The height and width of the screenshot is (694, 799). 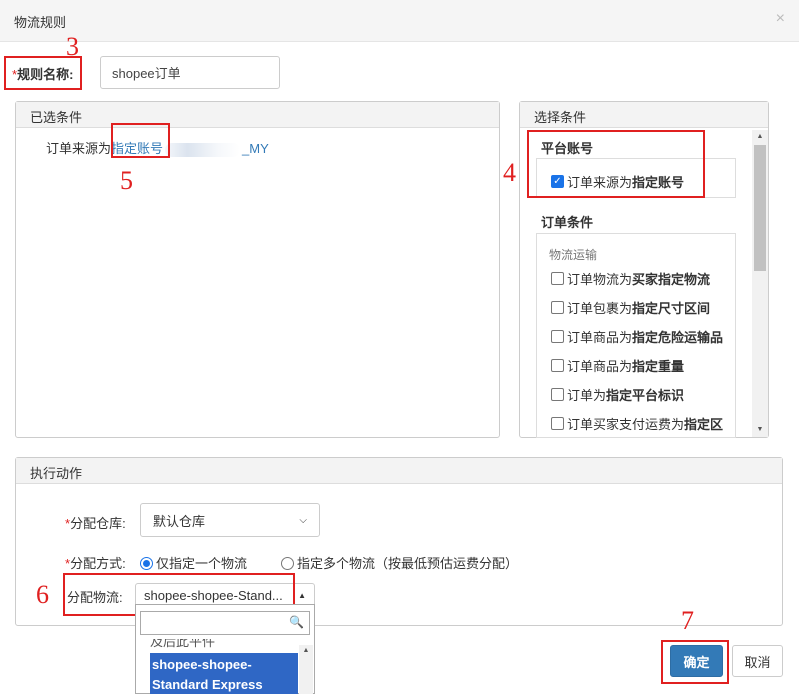 I want to click on action-header: 执行动作, so click(x=399, y=471).